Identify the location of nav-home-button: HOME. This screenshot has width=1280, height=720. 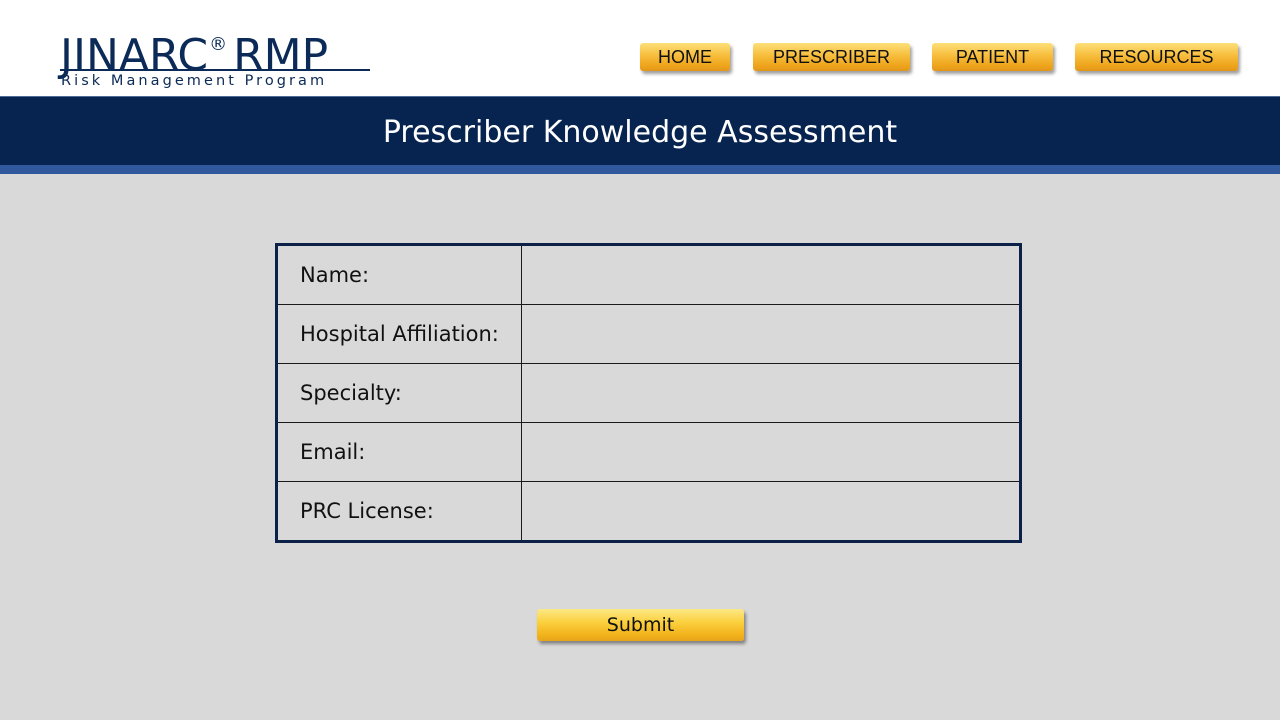
(685, 57).